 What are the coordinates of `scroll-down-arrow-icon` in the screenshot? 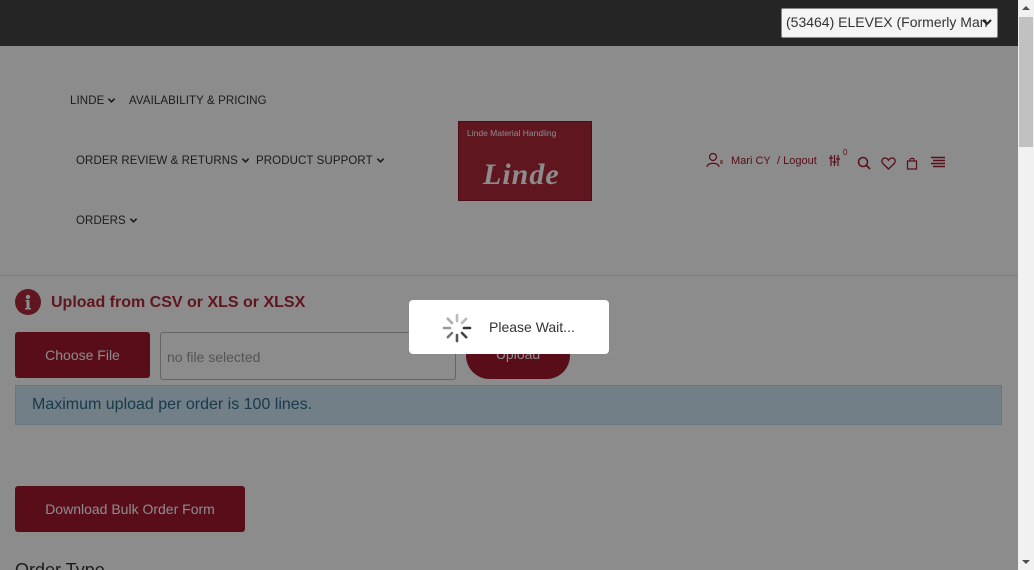 It's located at (1026, 562).